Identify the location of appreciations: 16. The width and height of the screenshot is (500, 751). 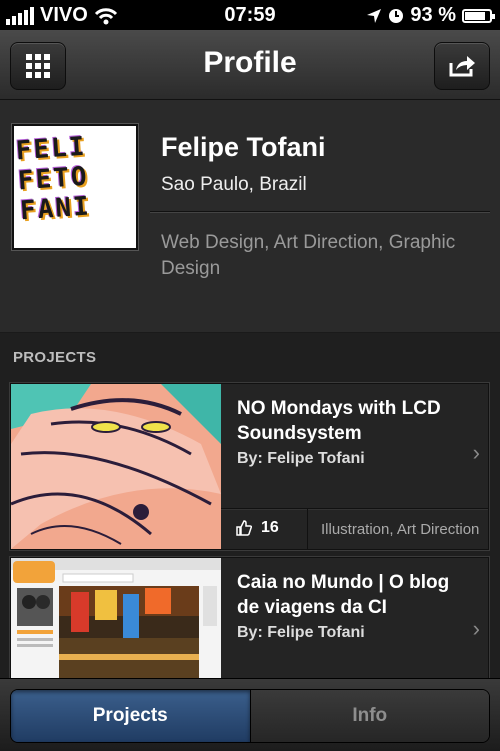
(257, 528).